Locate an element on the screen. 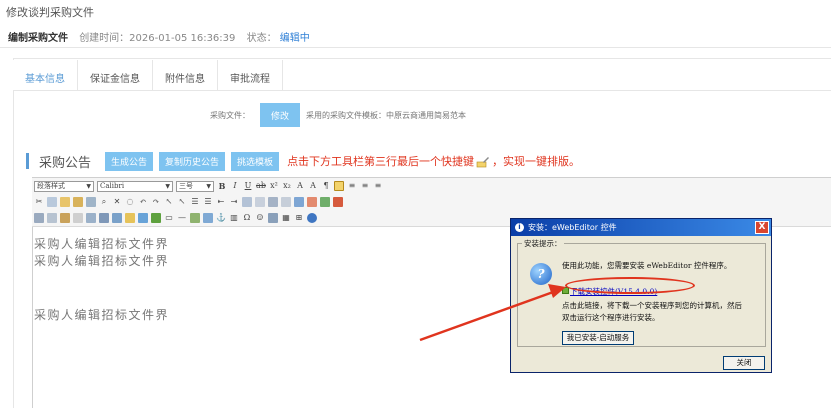  table-insert-icon: ▦ is located at coordinates (286, 218).